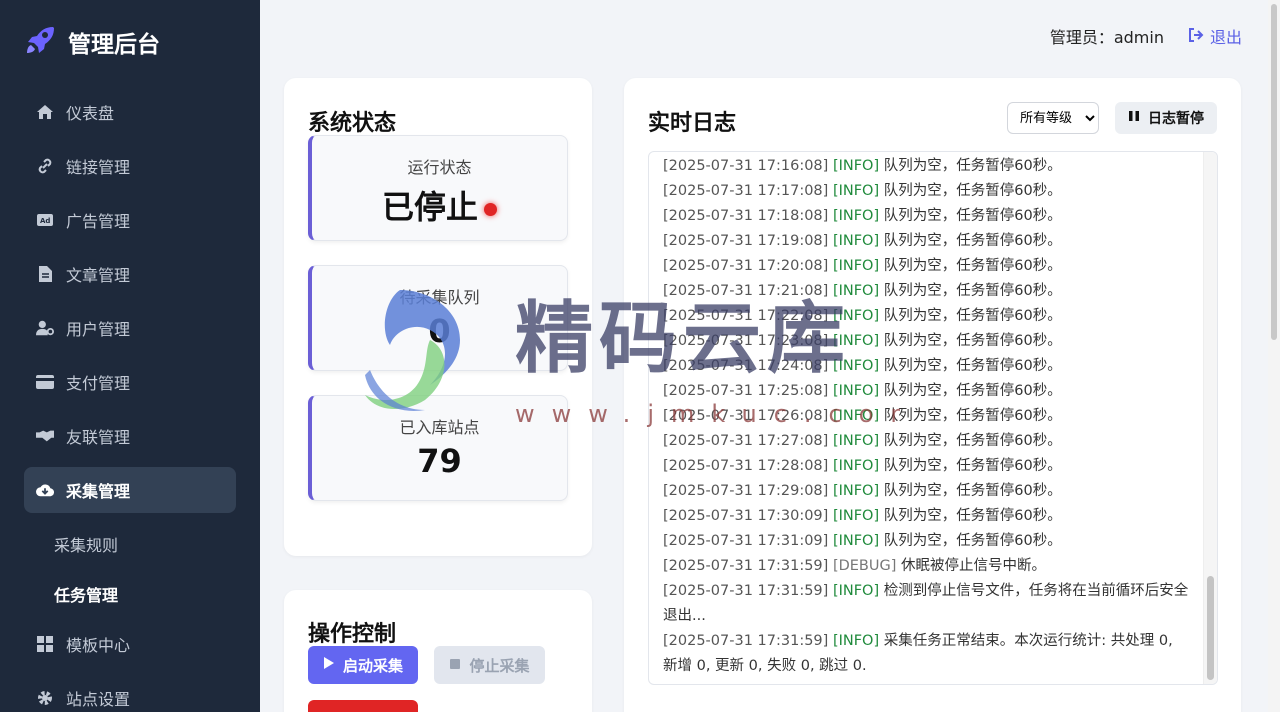 This screenshot has width=1280, height=712. I want to click on sidebar-item-0: 仪表盘, so click(130, 112).